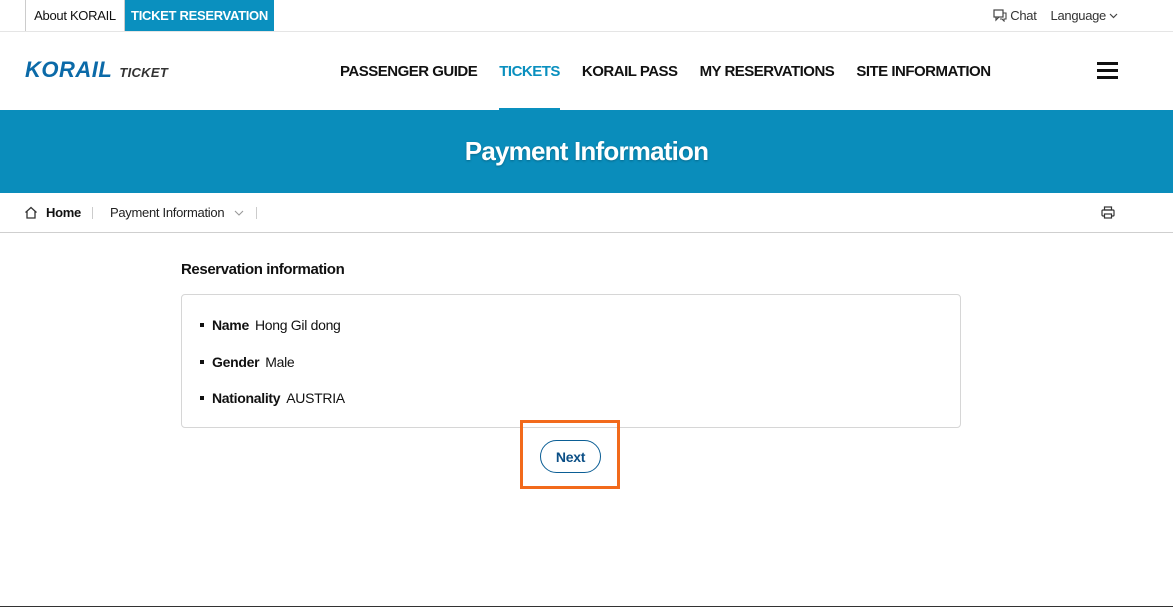 The height and width of the screenshot is (609, 1173). What do you see at coordinates (923, 71) in the screenshot?
I see `nav-site-information: SITE INFORMATION` at bounding box center [923, 71].